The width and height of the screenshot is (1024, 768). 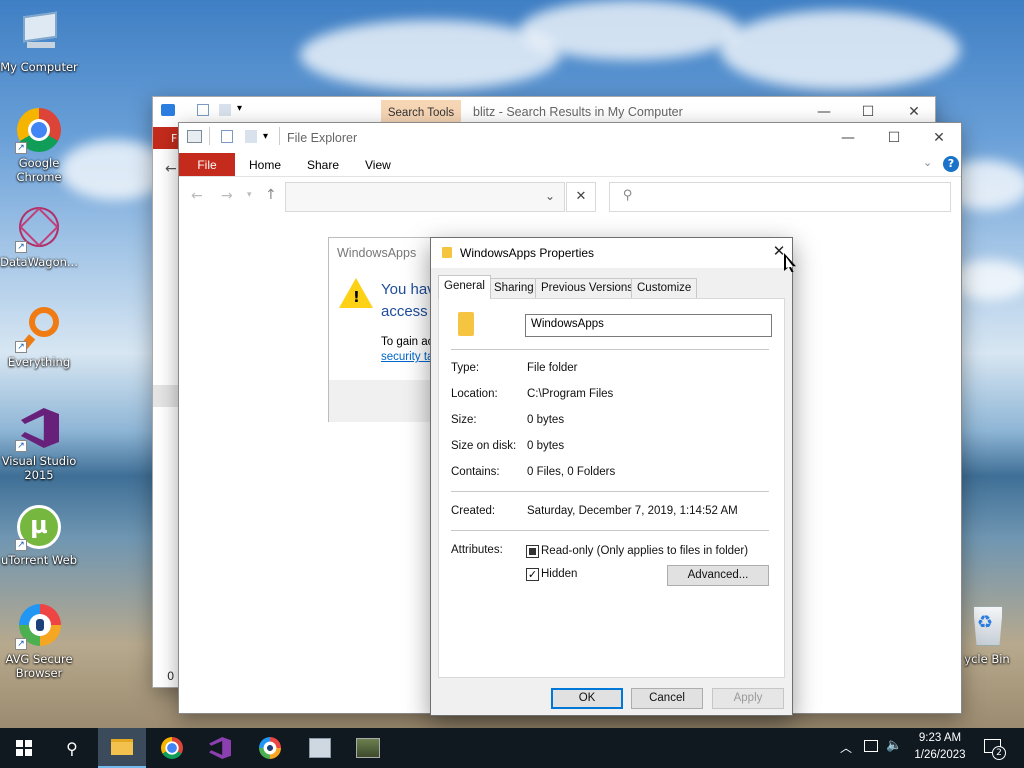 What do you see at coordinates (39, 34) in the screenshot?
I see `computer-icon` at bounding box center [39, 34].